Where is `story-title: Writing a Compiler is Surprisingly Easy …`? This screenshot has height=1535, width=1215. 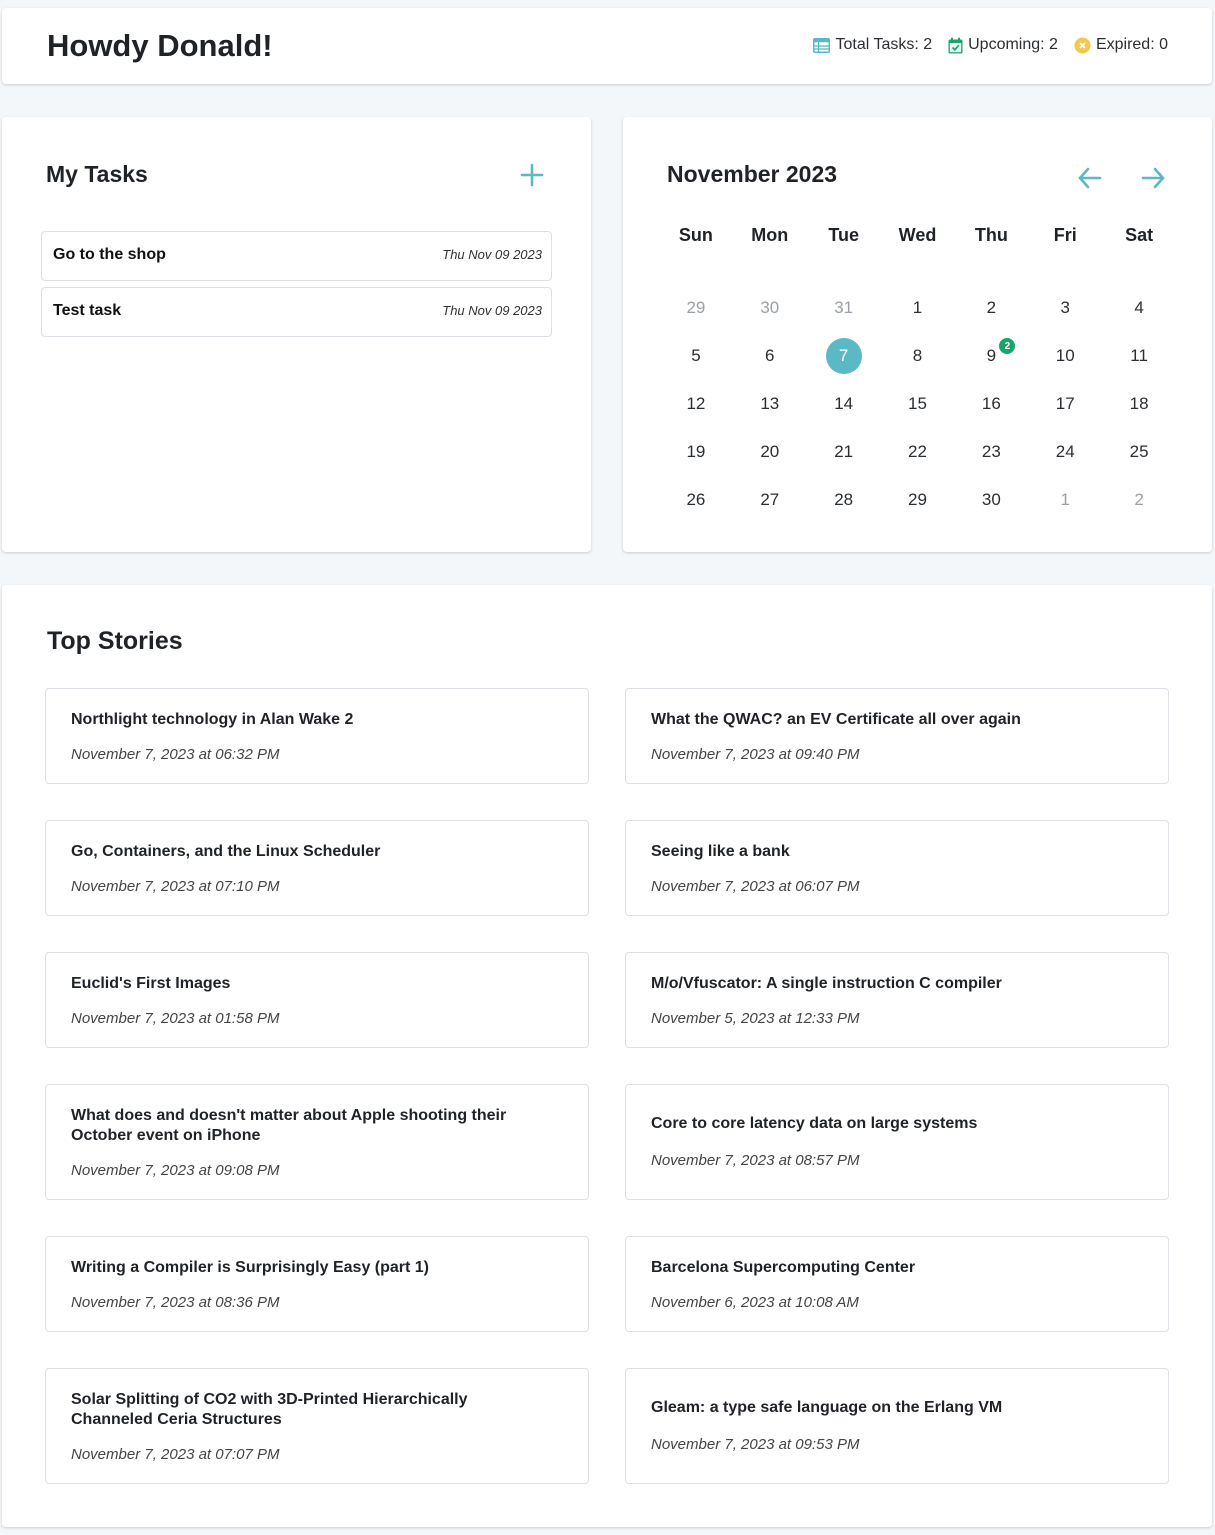 story-title: Writing a Compiler is Surprisingly Easy … is located at coordinates (250, 1267).